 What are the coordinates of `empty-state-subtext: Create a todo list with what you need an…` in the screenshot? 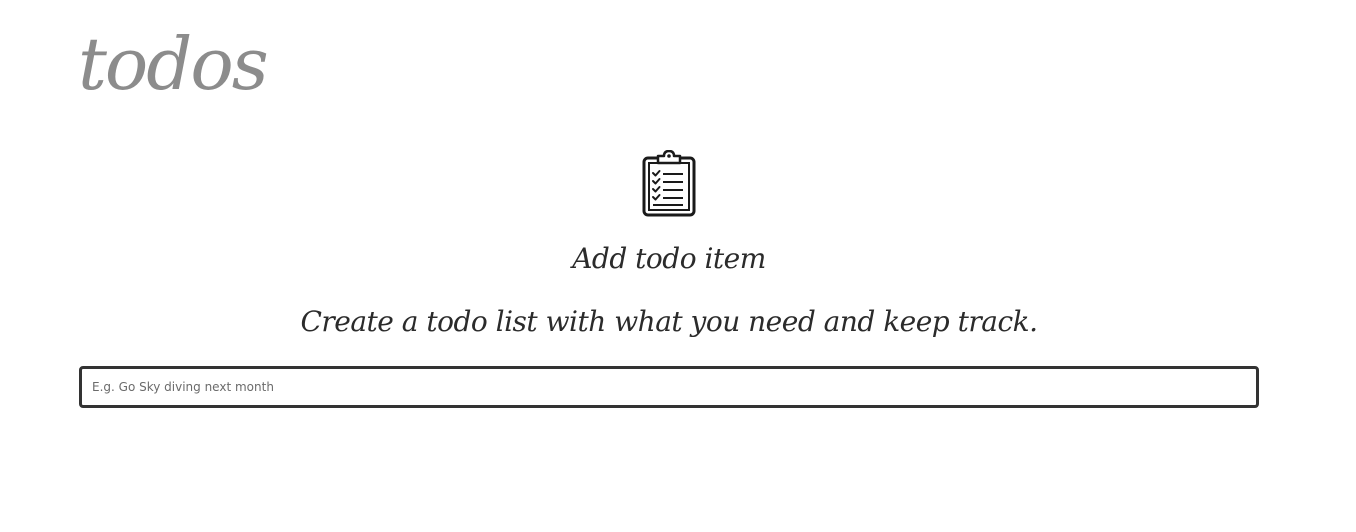 It's located at (669, 321).